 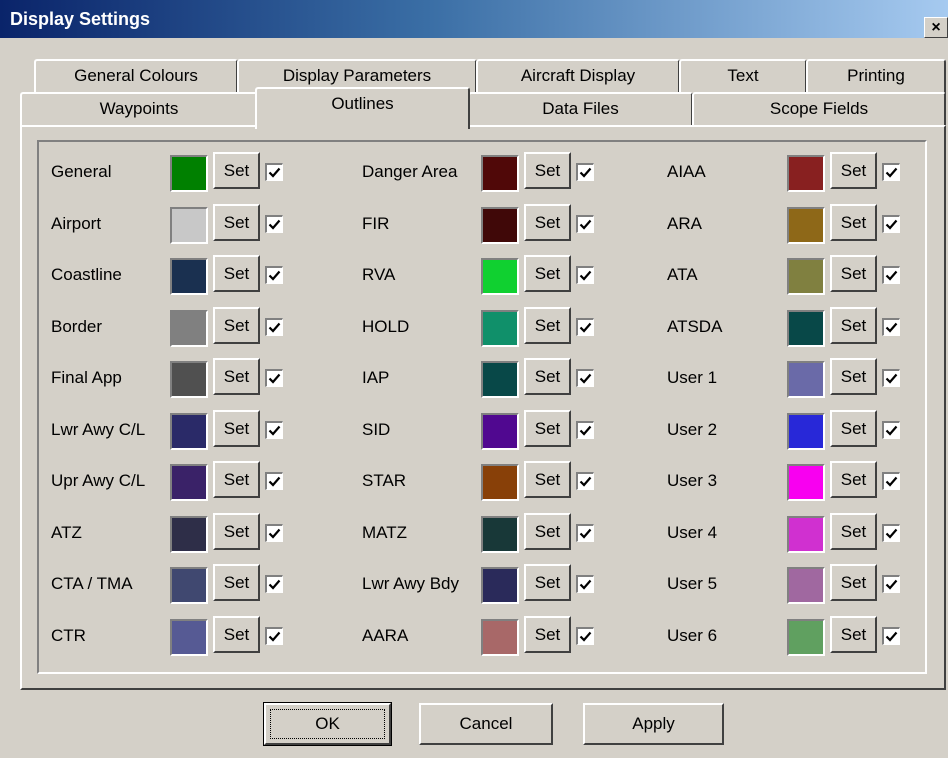 What do you see at coordinates (139, 109) in the screenshot?
I see `tab-waypoints: Waypoints` at bounding box center [139, 109].